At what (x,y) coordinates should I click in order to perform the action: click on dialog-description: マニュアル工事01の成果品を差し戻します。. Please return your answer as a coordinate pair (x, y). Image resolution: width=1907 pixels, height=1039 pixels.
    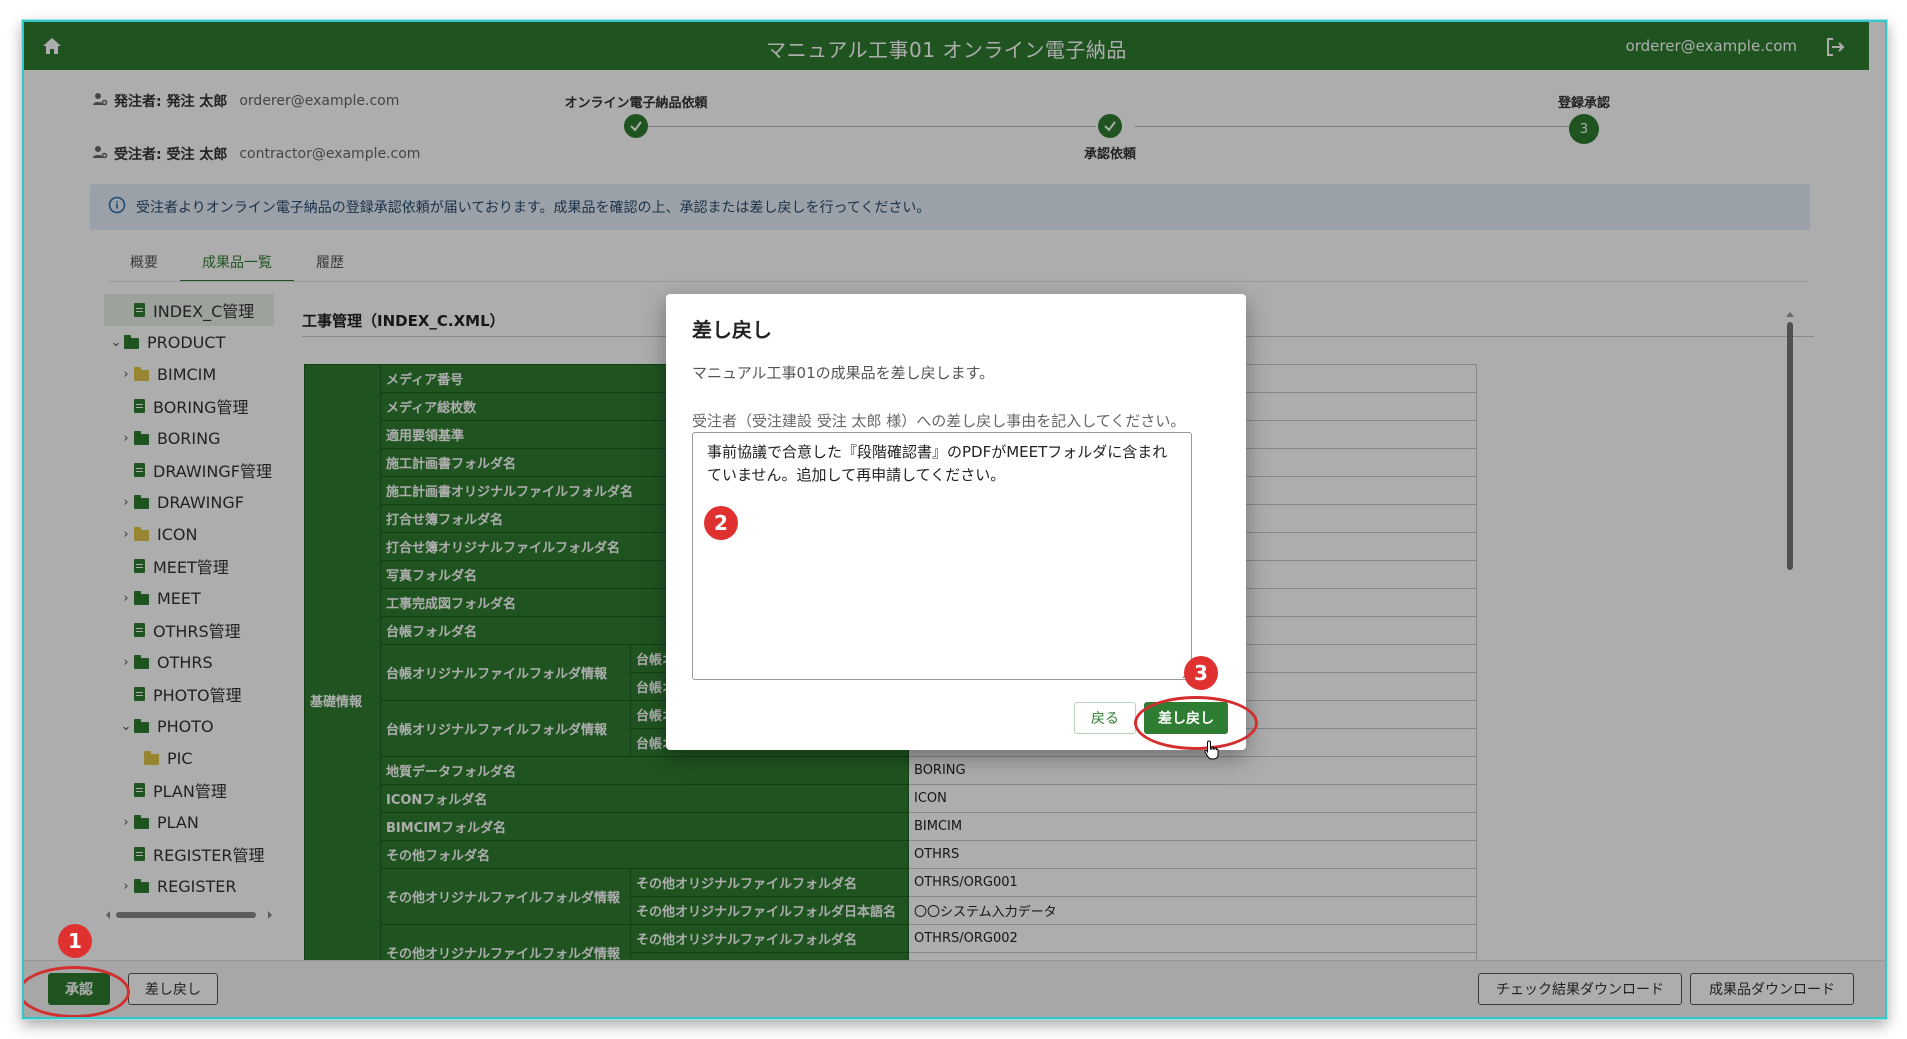
    Looking at the image, I should click on (843, 373).